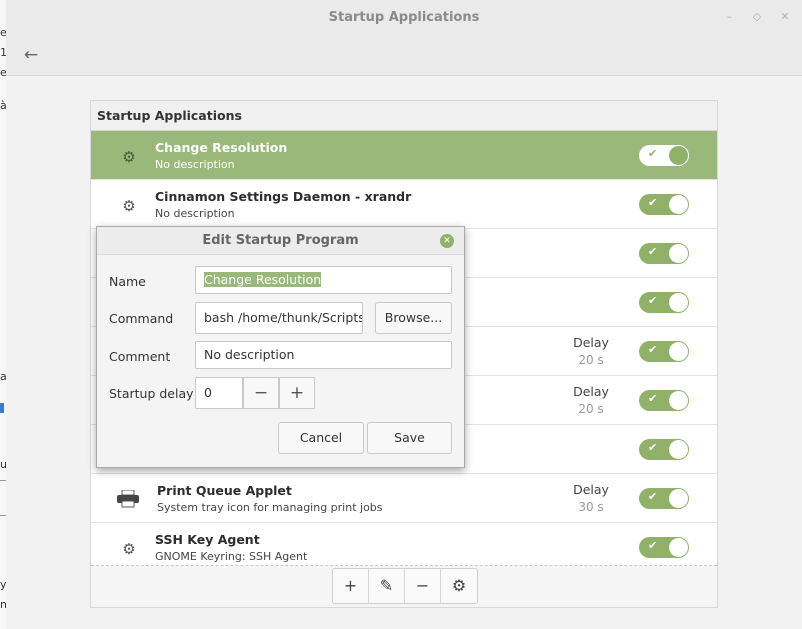 The image size is (802, 629). Describe the element at coordinates (404, 56) in the screenshot. I see `header-bar: ←` at that location.